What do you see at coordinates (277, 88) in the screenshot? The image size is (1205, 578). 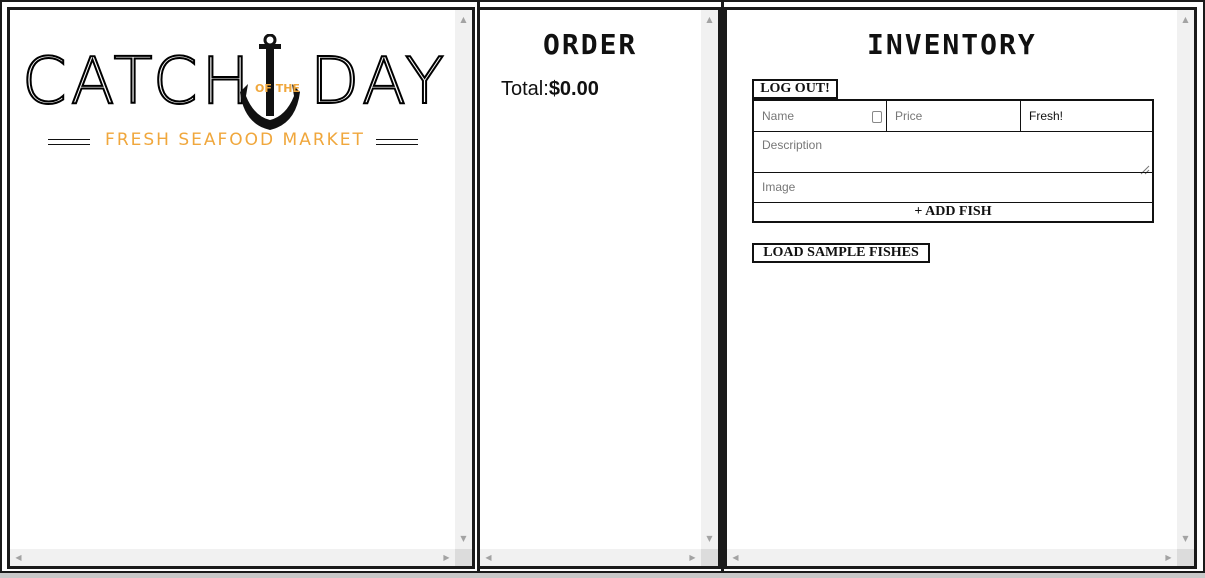 I see `logo-of-the-text: OF THE` at bounding box center [277, 88].